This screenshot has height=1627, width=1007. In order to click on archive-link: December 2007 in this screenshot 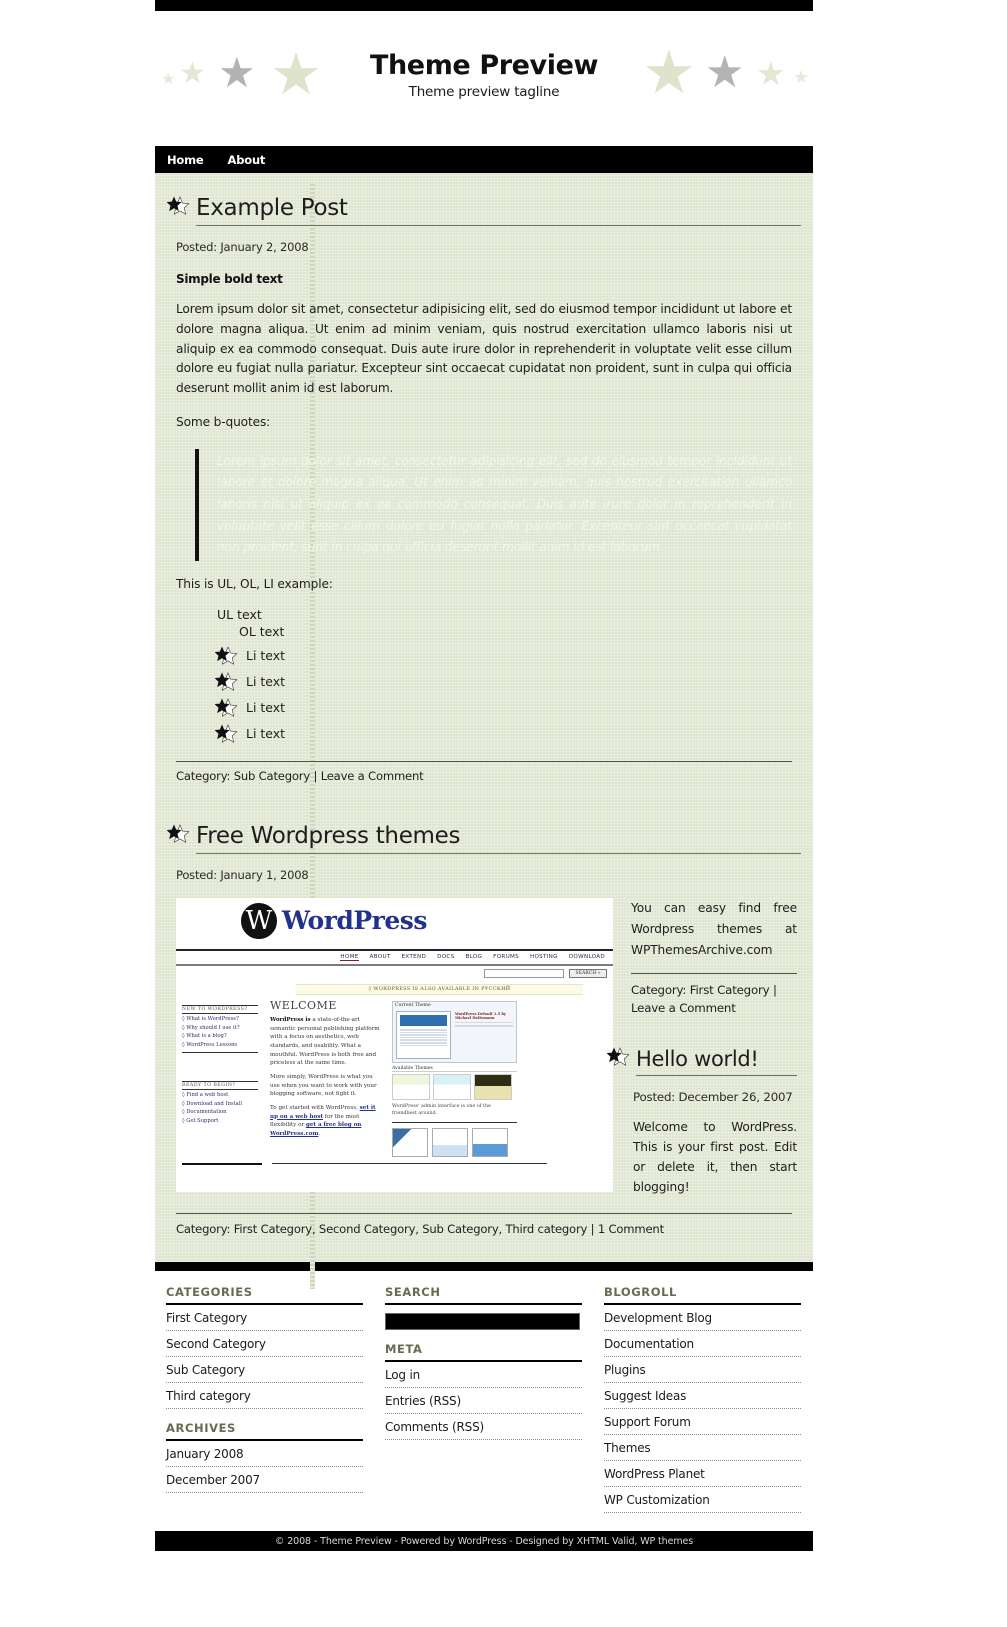, I will do `click(213, 1480)`.